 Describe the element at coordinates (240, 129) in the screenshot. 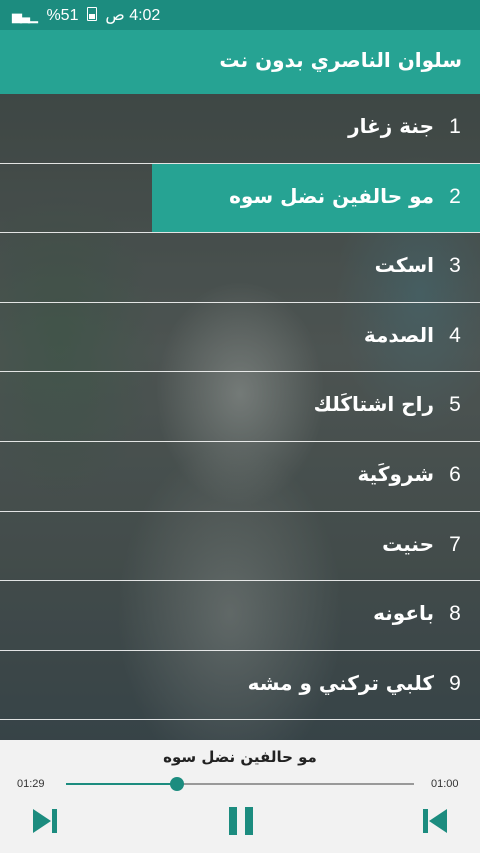

I see `playlist-item: 1 جنة زغار` at that location.